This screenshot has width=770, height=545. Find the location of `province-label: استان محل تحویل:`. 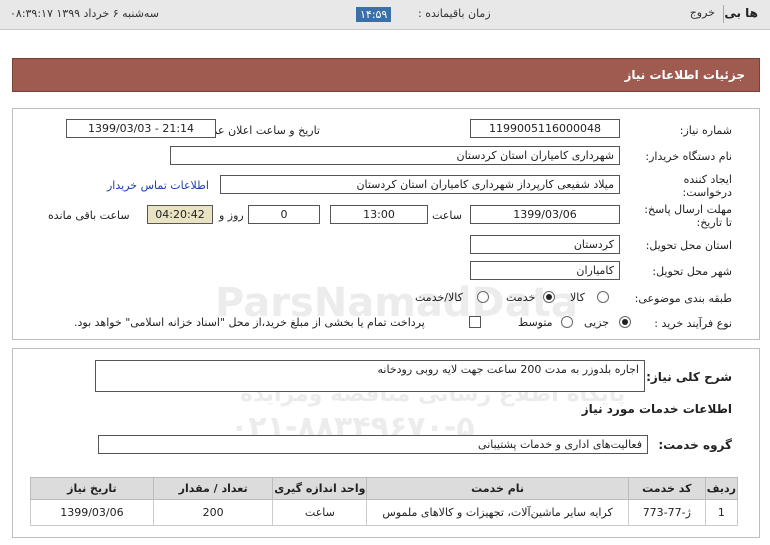

province-label: استان محل تحویل: is located at coordinates (688, 245).